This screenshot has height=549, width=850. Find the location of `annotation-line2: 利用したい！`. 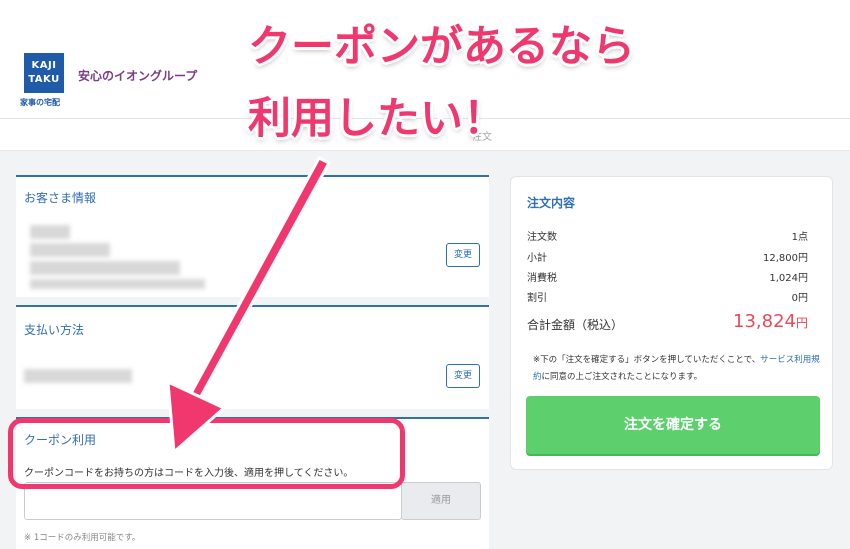

annotation-line2: 利用したい！ is located at coordinates (377, 119).